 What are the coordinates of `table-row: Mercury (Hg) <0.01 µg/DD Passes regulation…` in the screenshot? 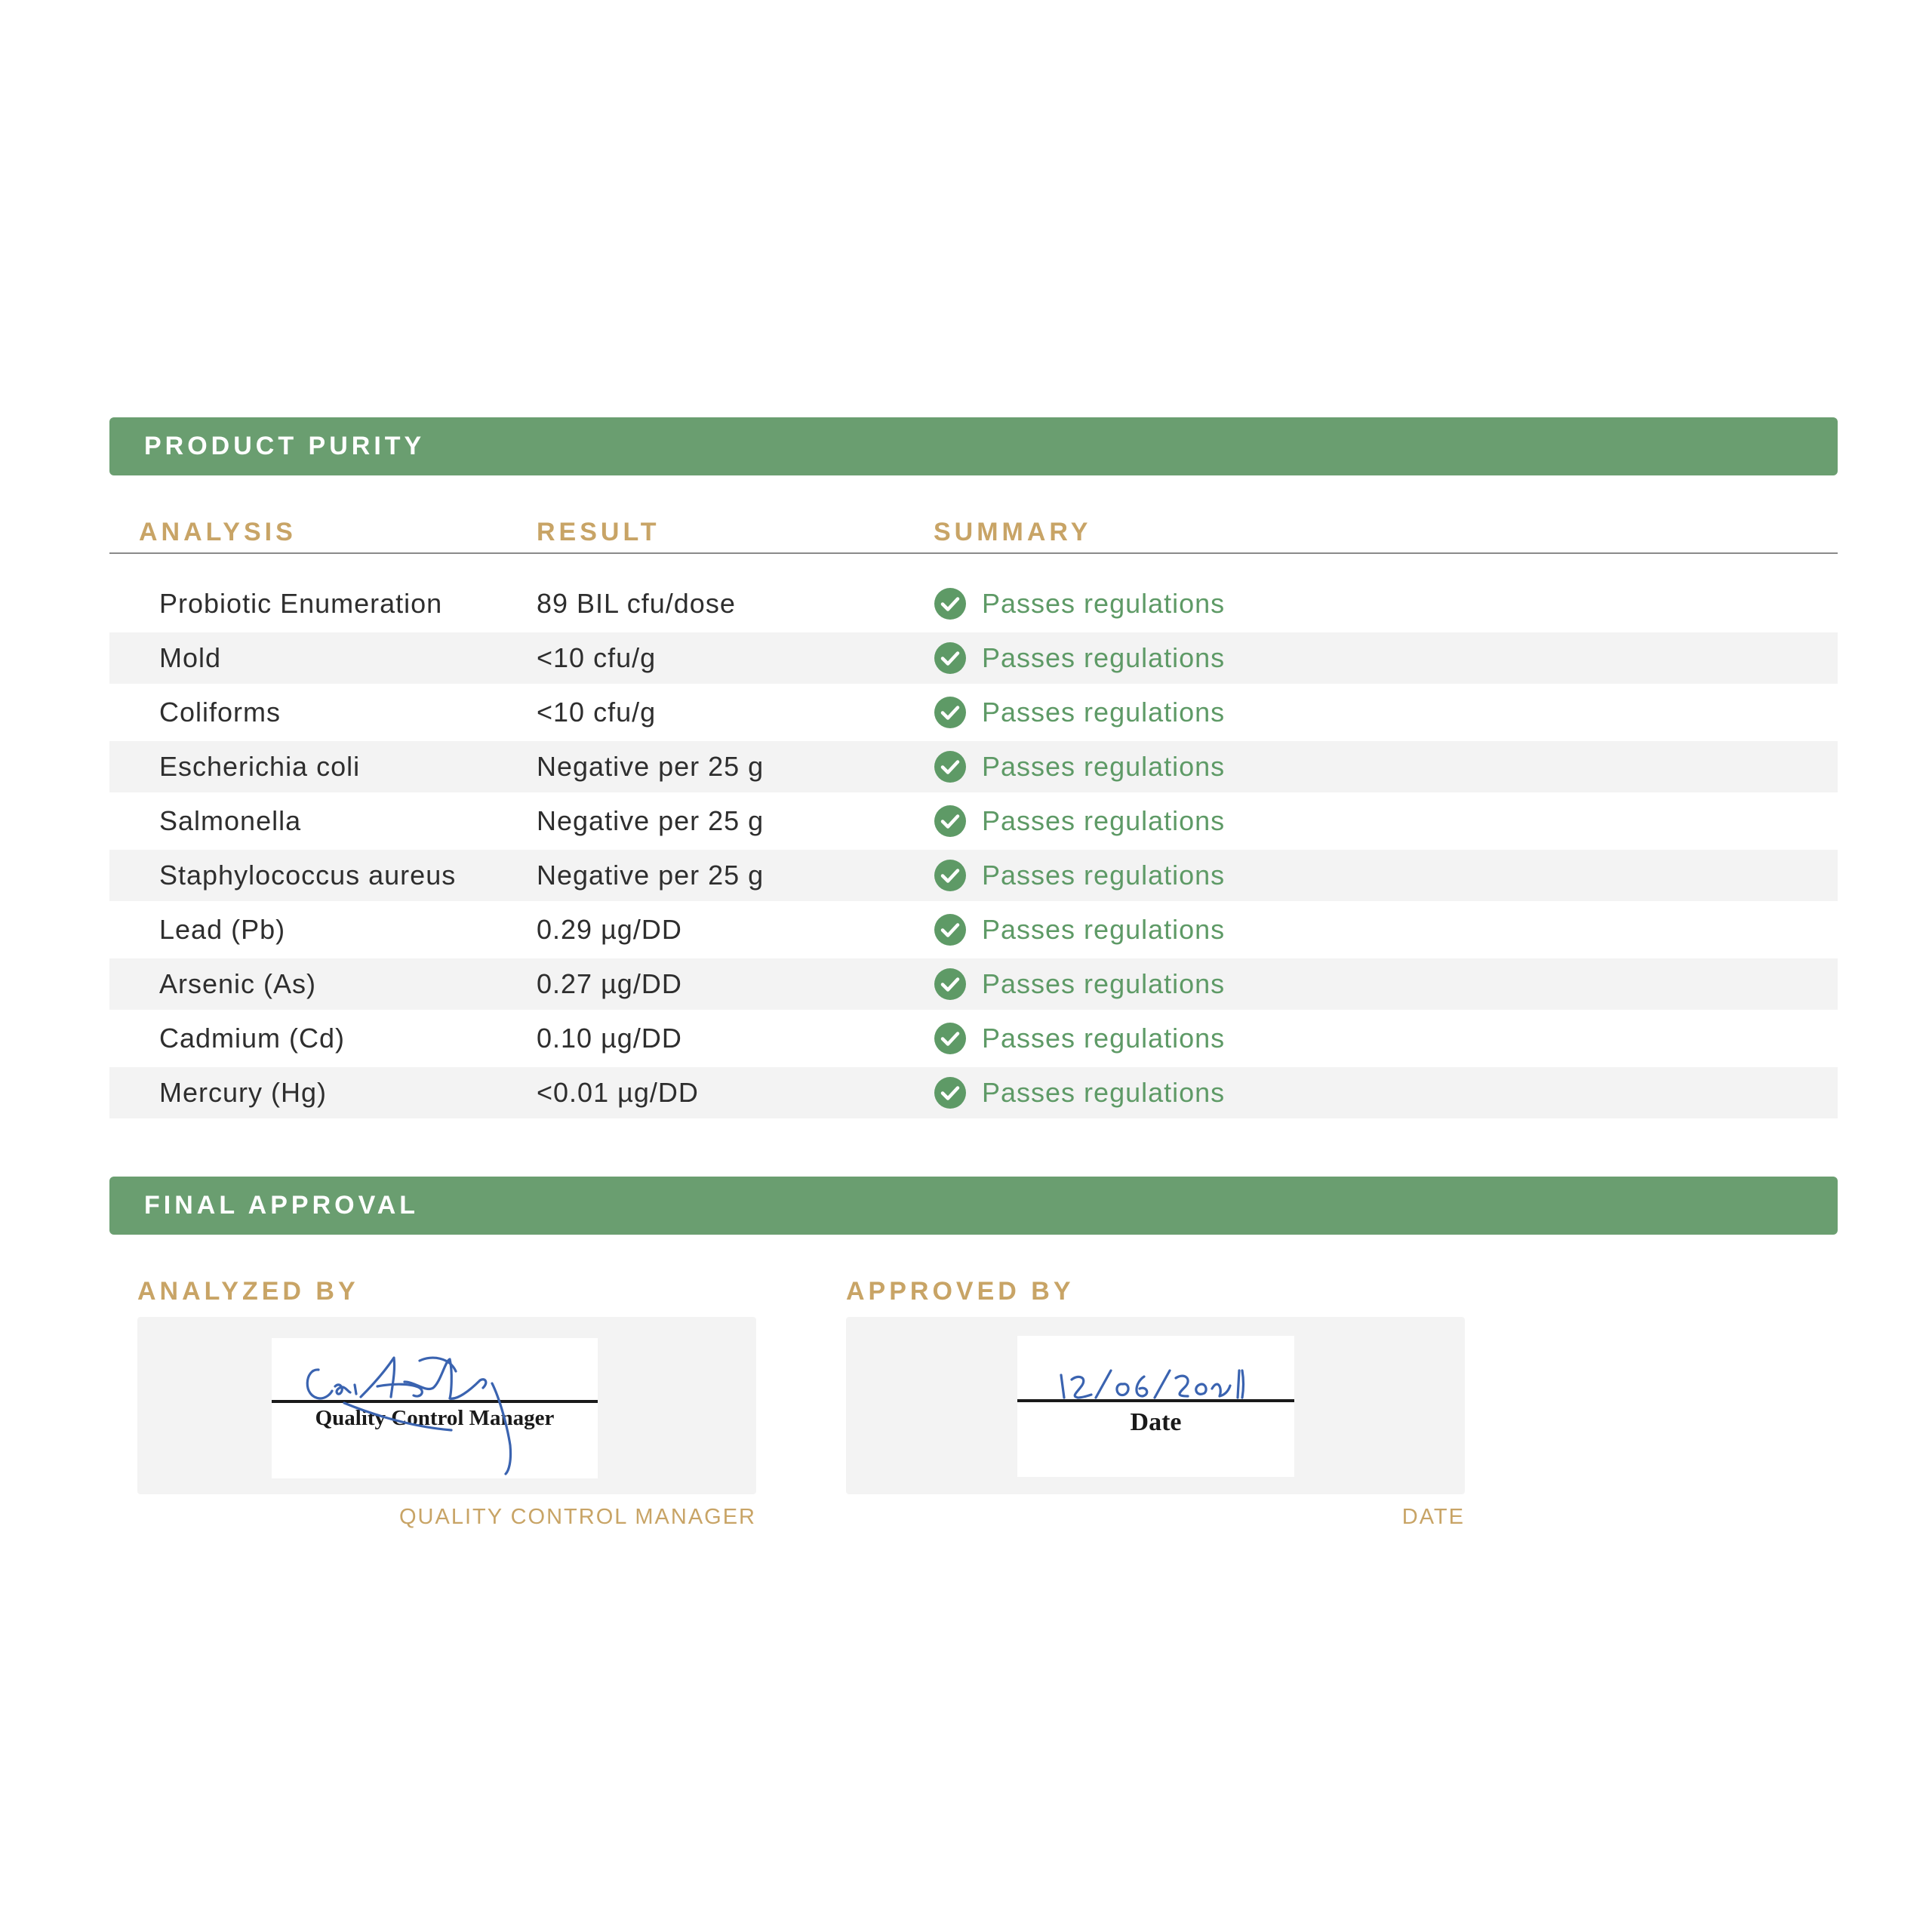 It's located at (973, 1092).